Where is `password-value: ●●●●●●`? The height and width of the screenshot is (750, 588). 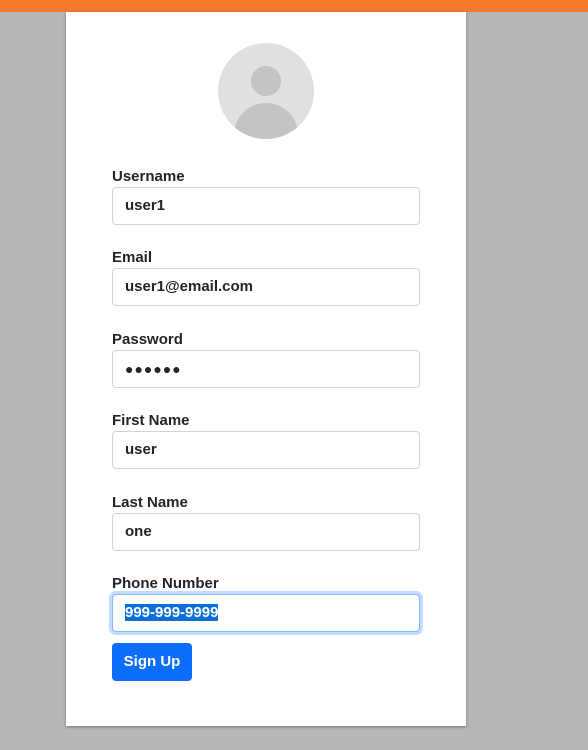
password-value: ●●●●●● is located at coordinates (153, 369).